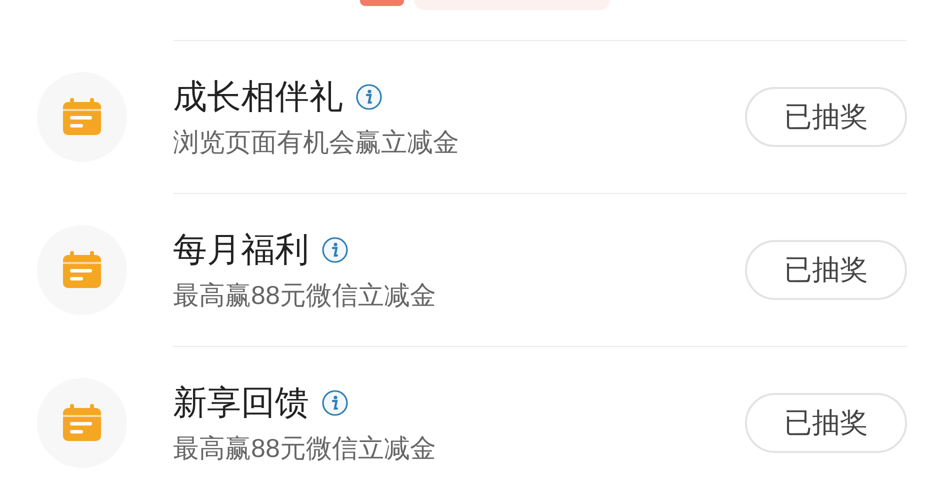 This screenshot has height=500, width=943. What do you see at coordinates (258, 97) in the screenshot?
I see `task-title: 成长相伴礼` at bounding box center [258, 97].